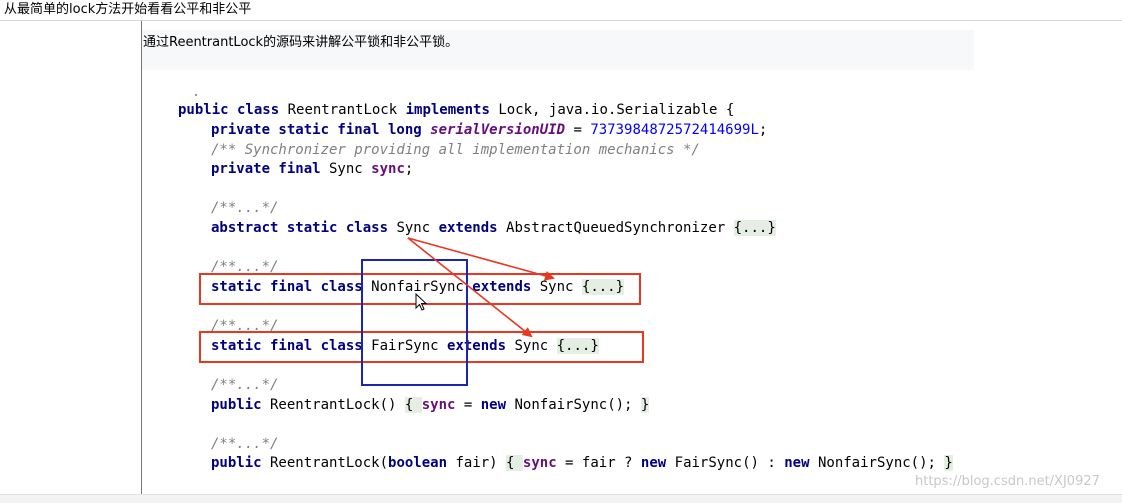 Image resolution: width=1122 pixels, height=503 pixels. I want to click on annotation-arrows, so click(481, 287).